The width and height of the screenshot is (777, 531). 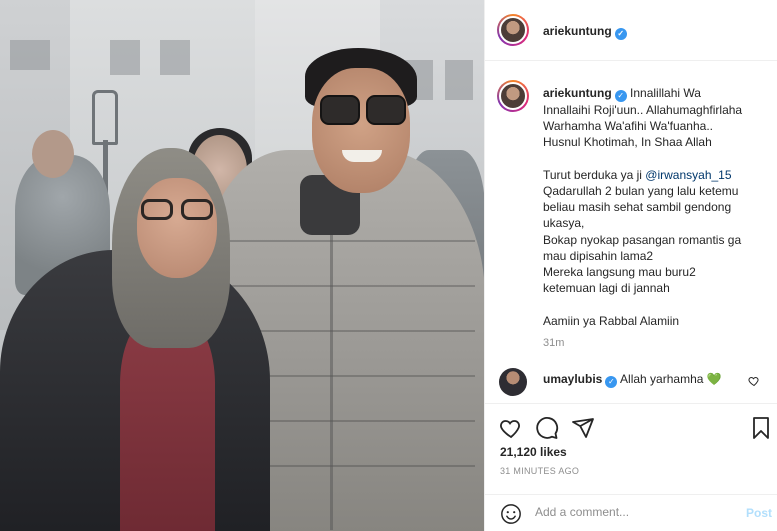 What do you see at coordinates (564, 223) in the screenshot?
I see `caption-line: ukasya,` at bounding box center [564, 223].